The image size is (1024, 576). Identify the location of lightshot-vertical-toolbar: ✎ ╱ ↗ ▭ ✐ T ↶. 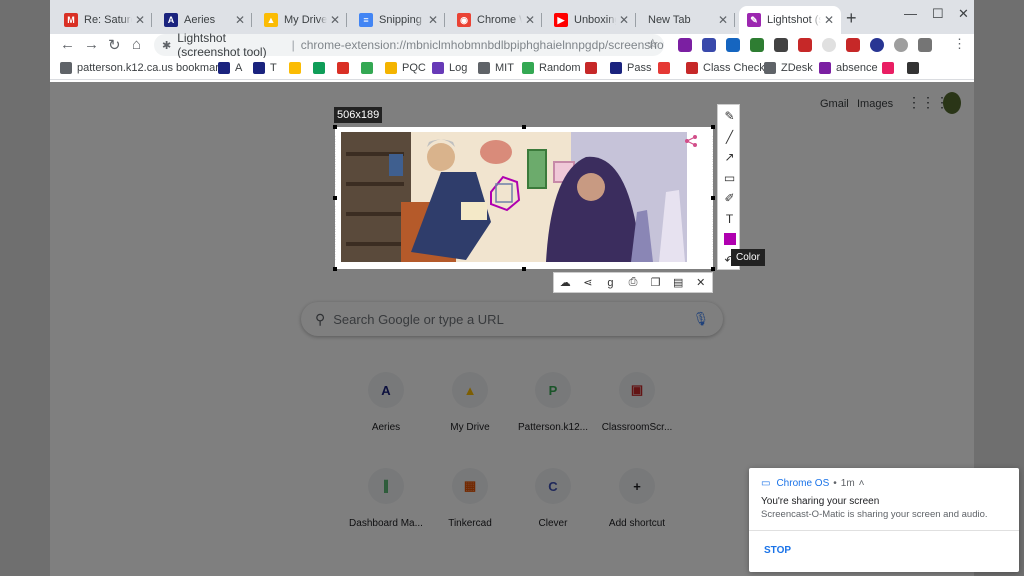
(728, 187).